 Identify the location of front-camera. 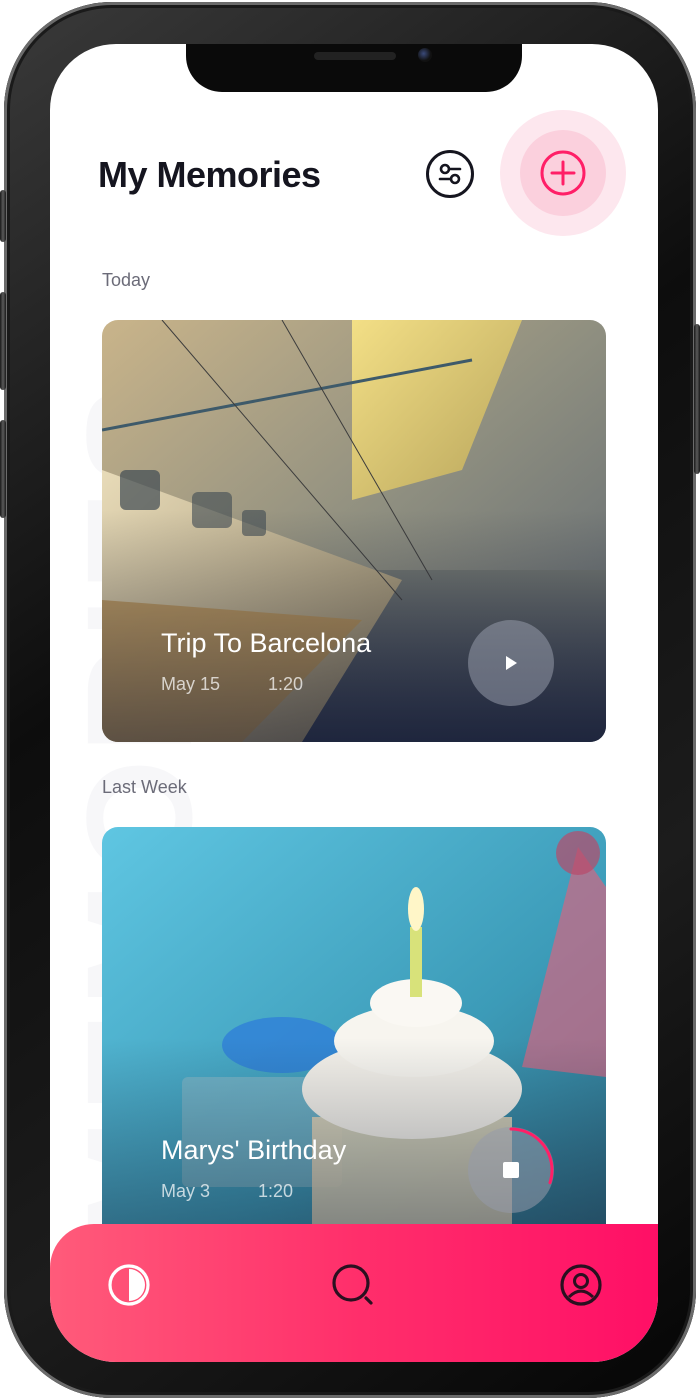
(425, 55).